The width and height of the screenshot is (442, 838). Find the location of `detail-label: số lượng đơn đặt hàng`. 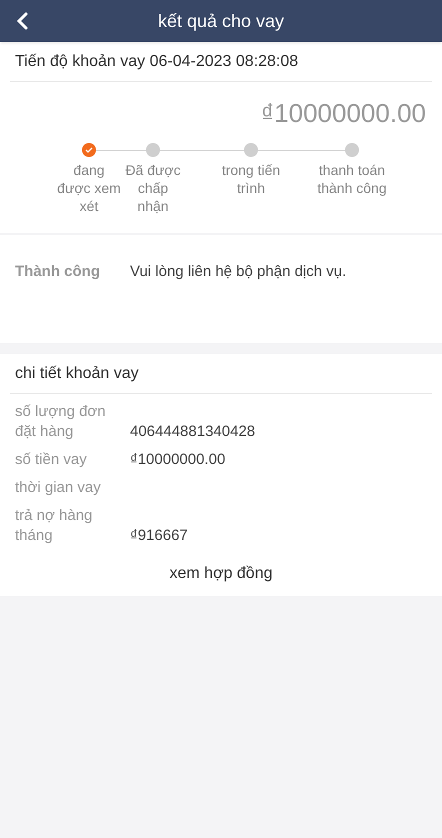

detail-label: số lượng đơn đặt hàng is located at coordinates (61, 422).